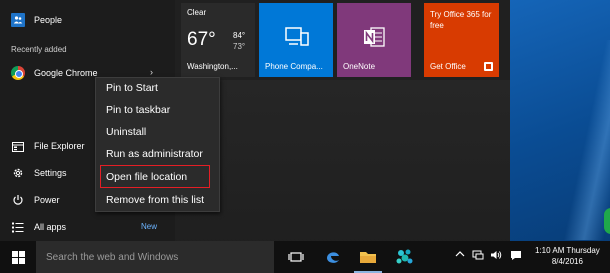 The height and width of the screenshot is (273, 610). What do you see at coordinates (461, 40) in the screenshot?
I see `tile-get-office: Try Office 365 for free Get Office` at bounding box center [461, 40].